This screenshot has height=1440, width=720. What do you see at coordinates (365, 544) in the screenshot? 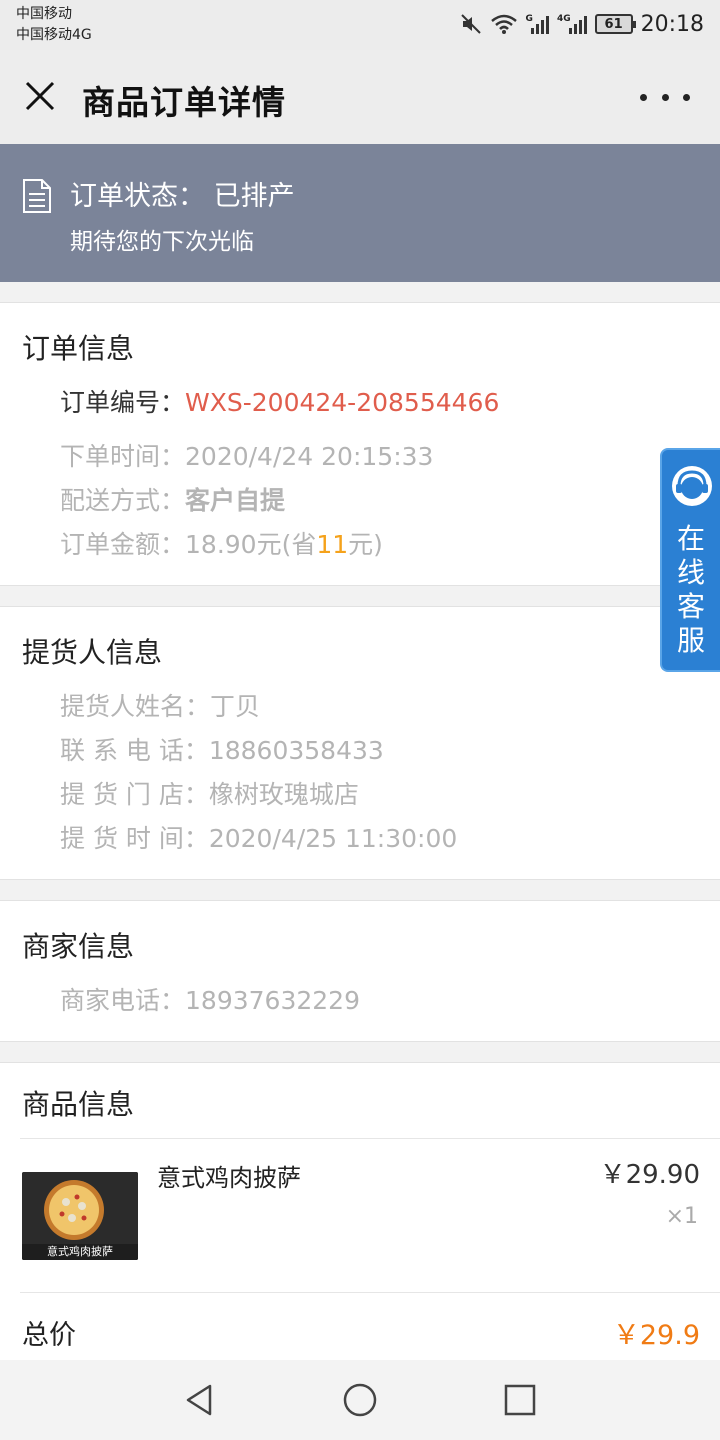
I see `amount-suffix: 元)` at bounding box center [365, 544].